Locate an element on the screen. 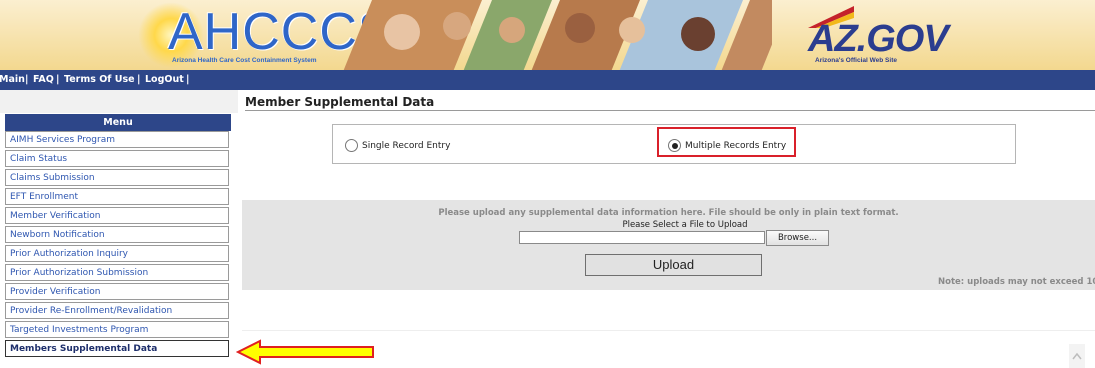 The height and width of the screenshot is (368, 1095). nav-link-faq: FAQ is located at coordinates (43, 79).